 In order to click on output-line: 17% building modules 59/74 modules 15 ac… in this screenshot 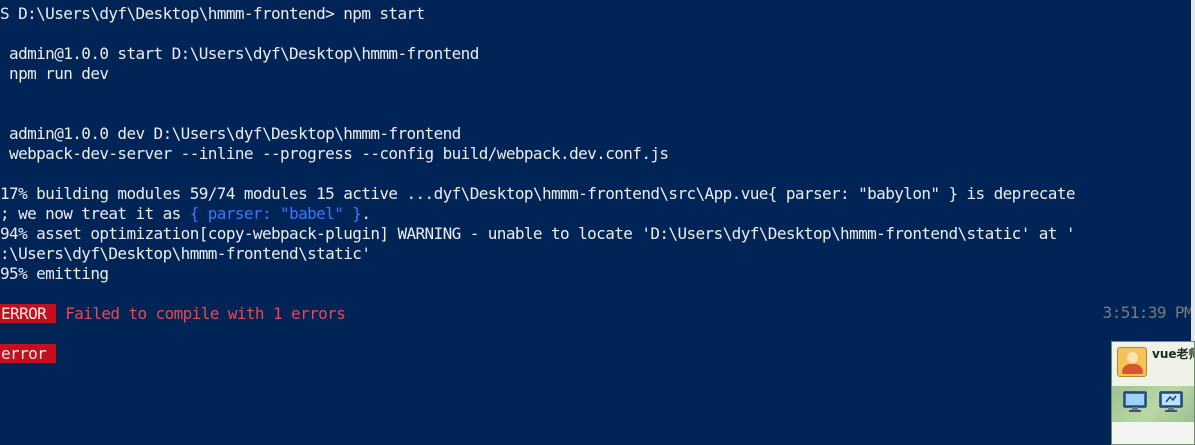, I will do `click(538, 193)`.